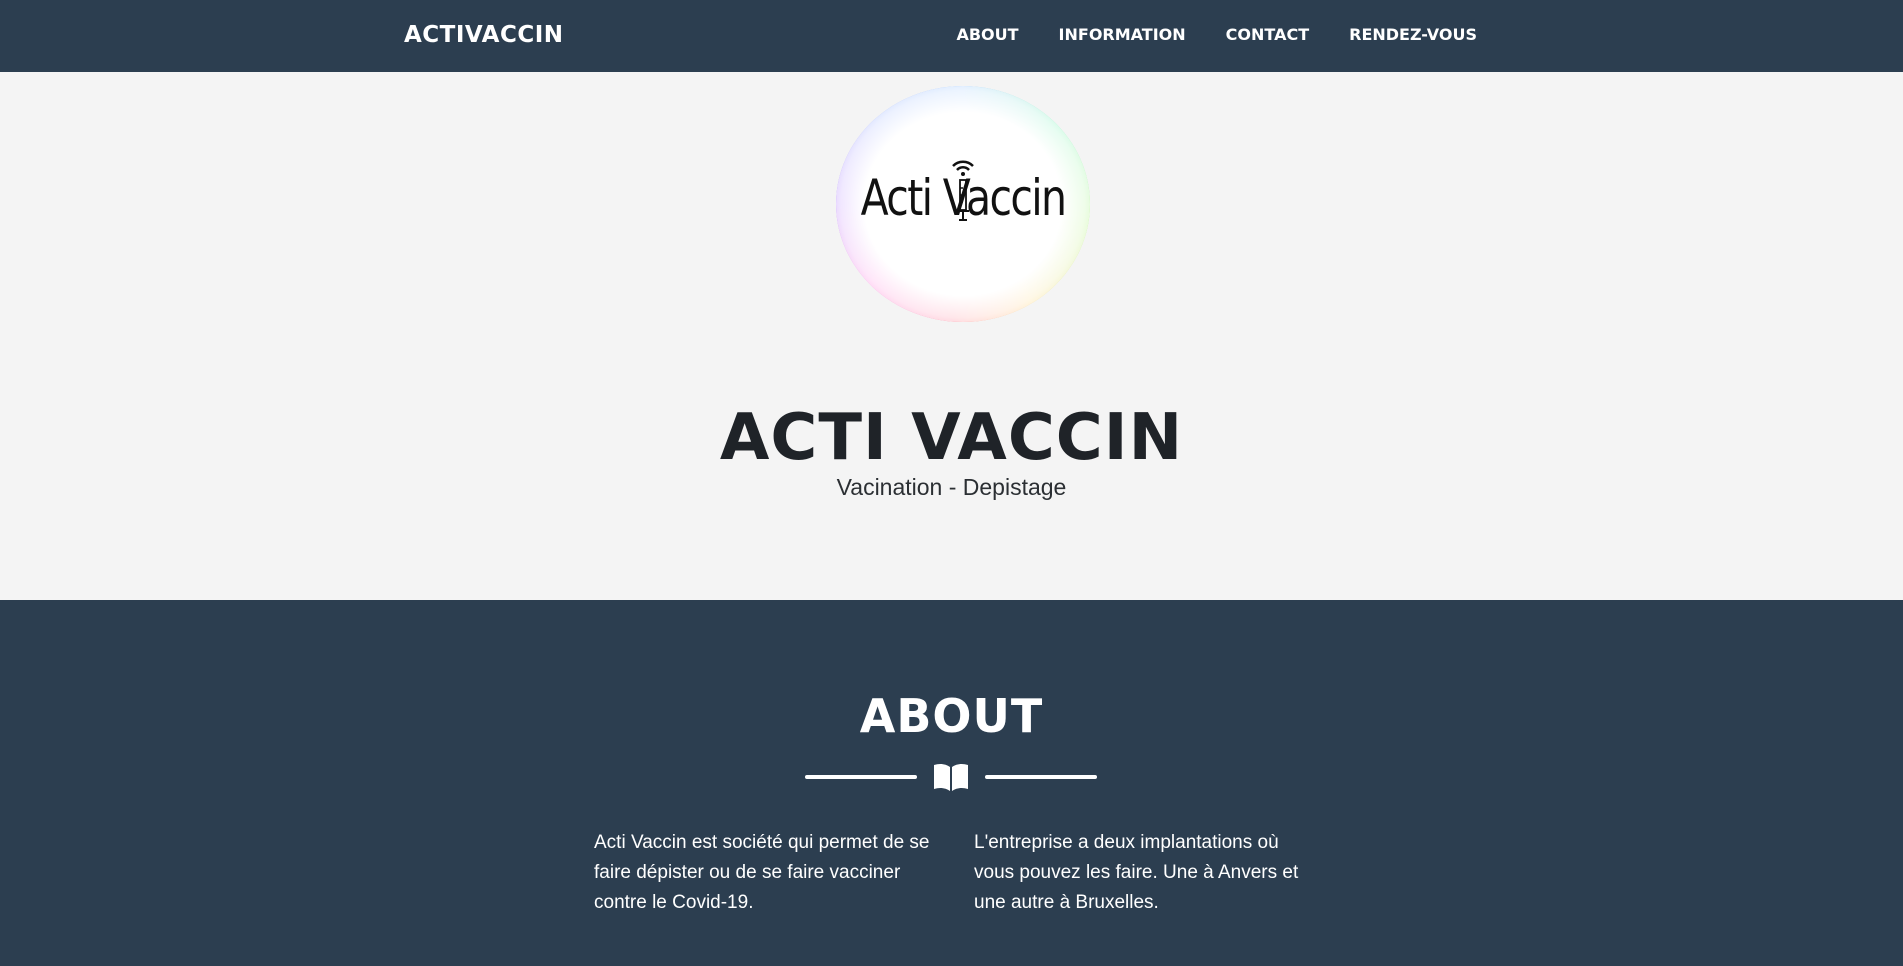 This screenshot has height=966, width=1903. Describe the element at coordinates (987, 35) in the screenshot. I see `nav-link-about: ABOUT` at that location.